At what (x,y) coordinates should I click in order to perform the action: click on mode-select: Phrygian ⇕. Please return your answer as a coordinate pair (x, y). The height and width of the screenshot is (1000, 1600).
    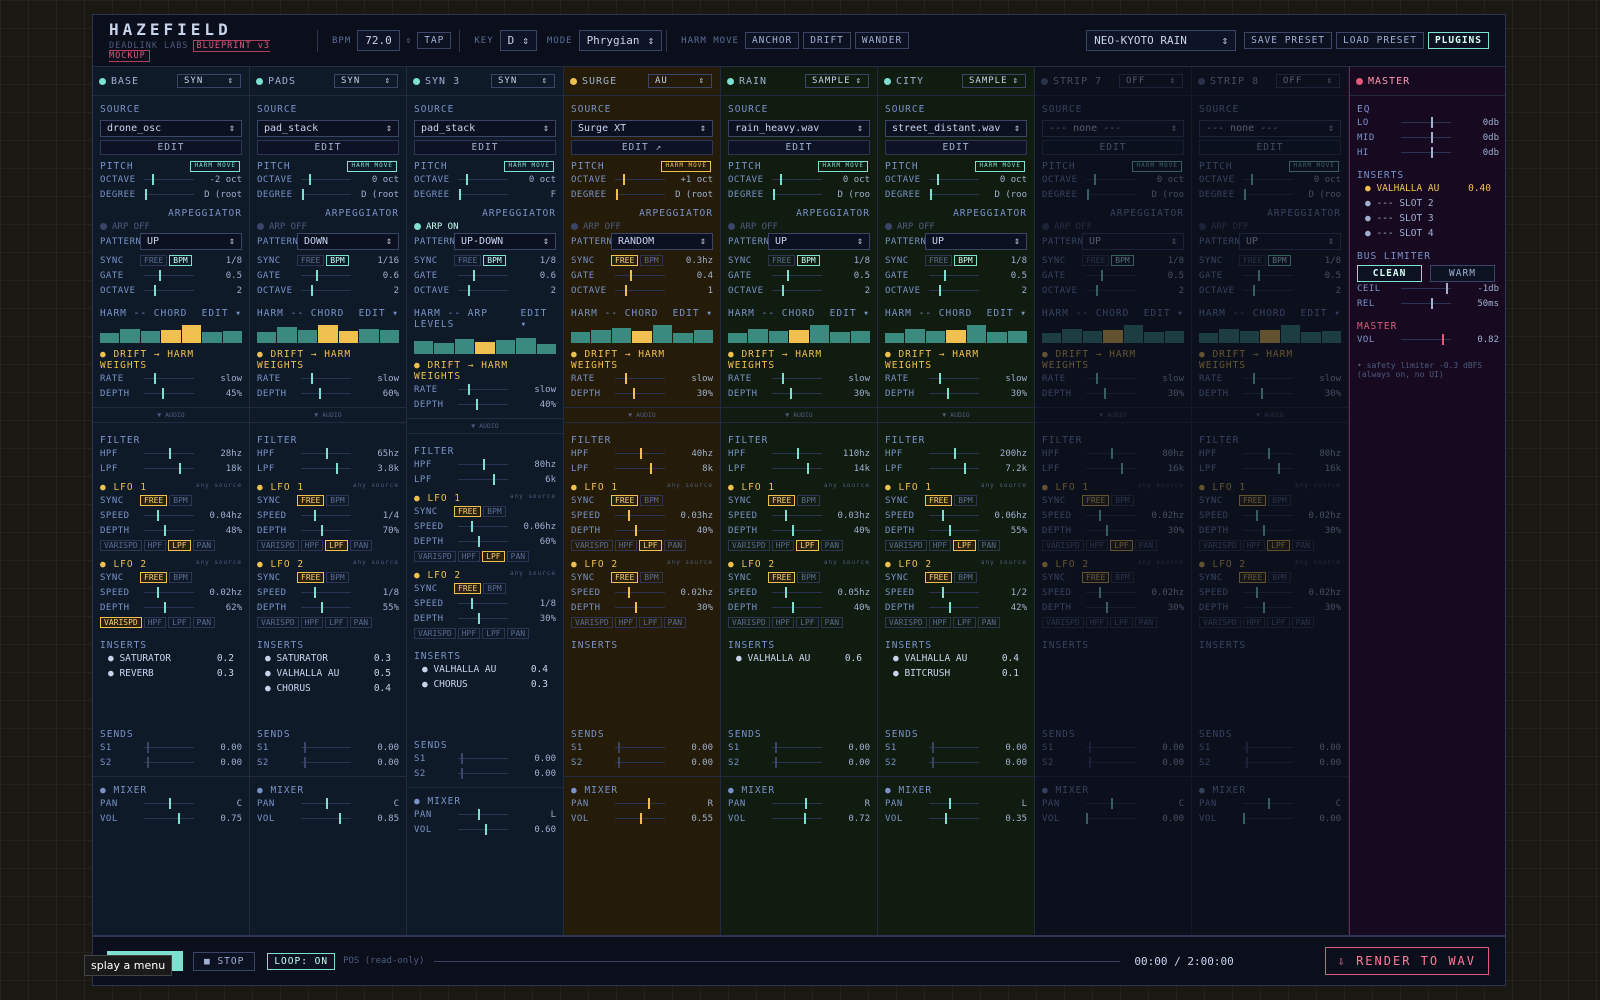
    Looking at the image, I should click on (620, 40).